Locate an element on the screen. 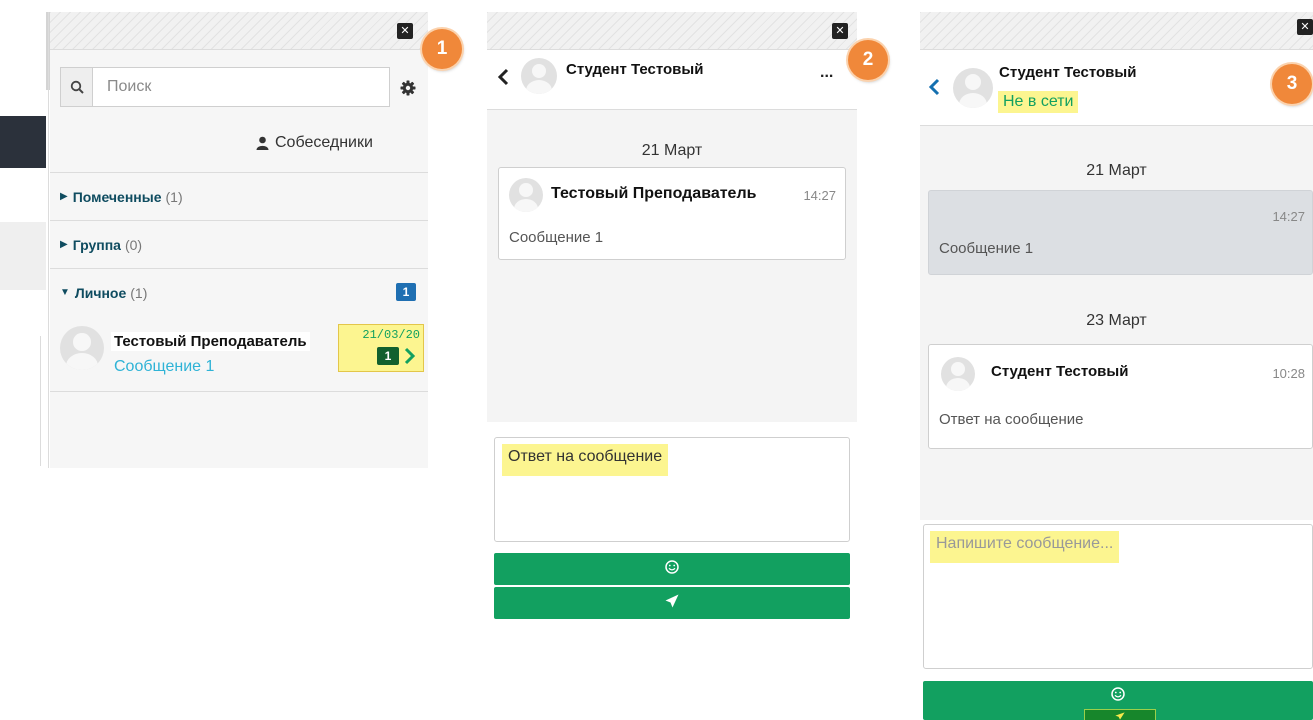 This screenshot has width=1313, height=720. conversation-header: Студент Тестовый Не в сети is located at coordinates (1116, 88).